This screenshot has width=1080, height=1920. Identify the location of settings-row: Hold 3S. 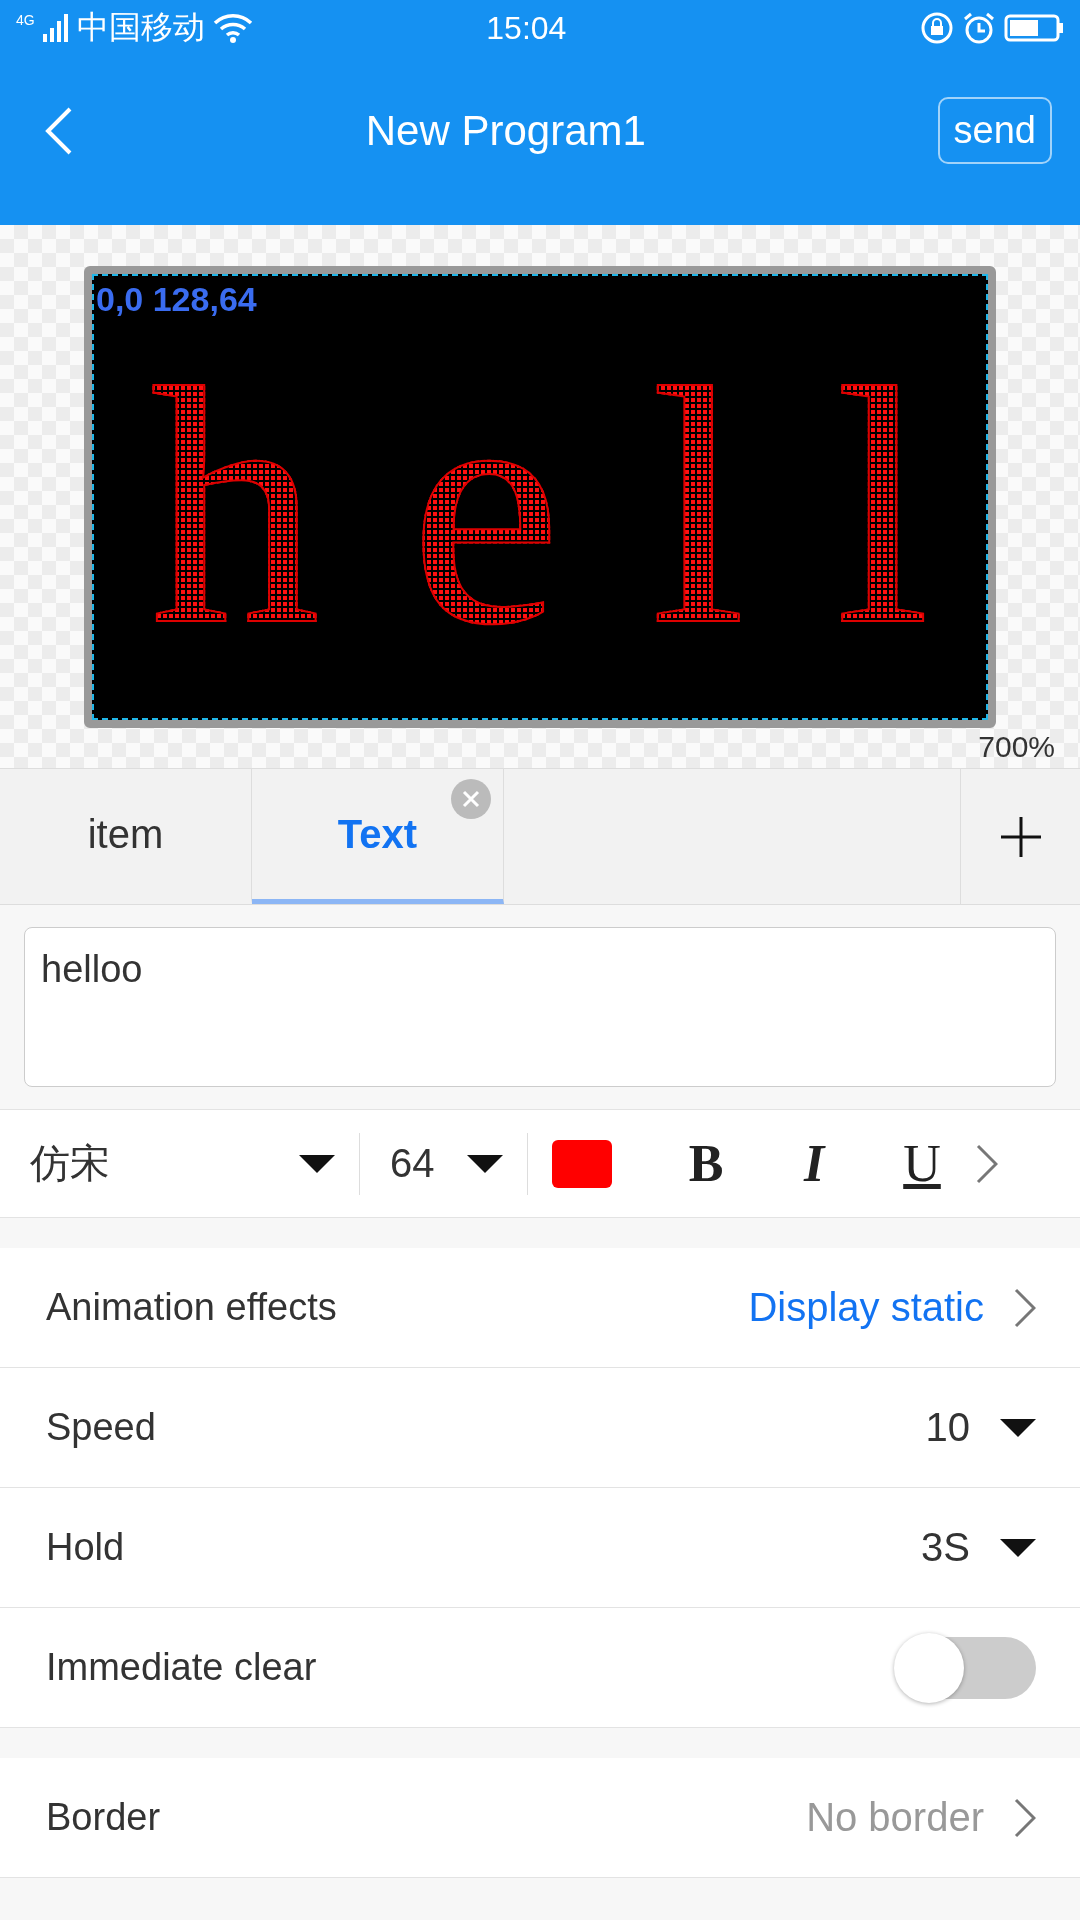
(540, 1548).